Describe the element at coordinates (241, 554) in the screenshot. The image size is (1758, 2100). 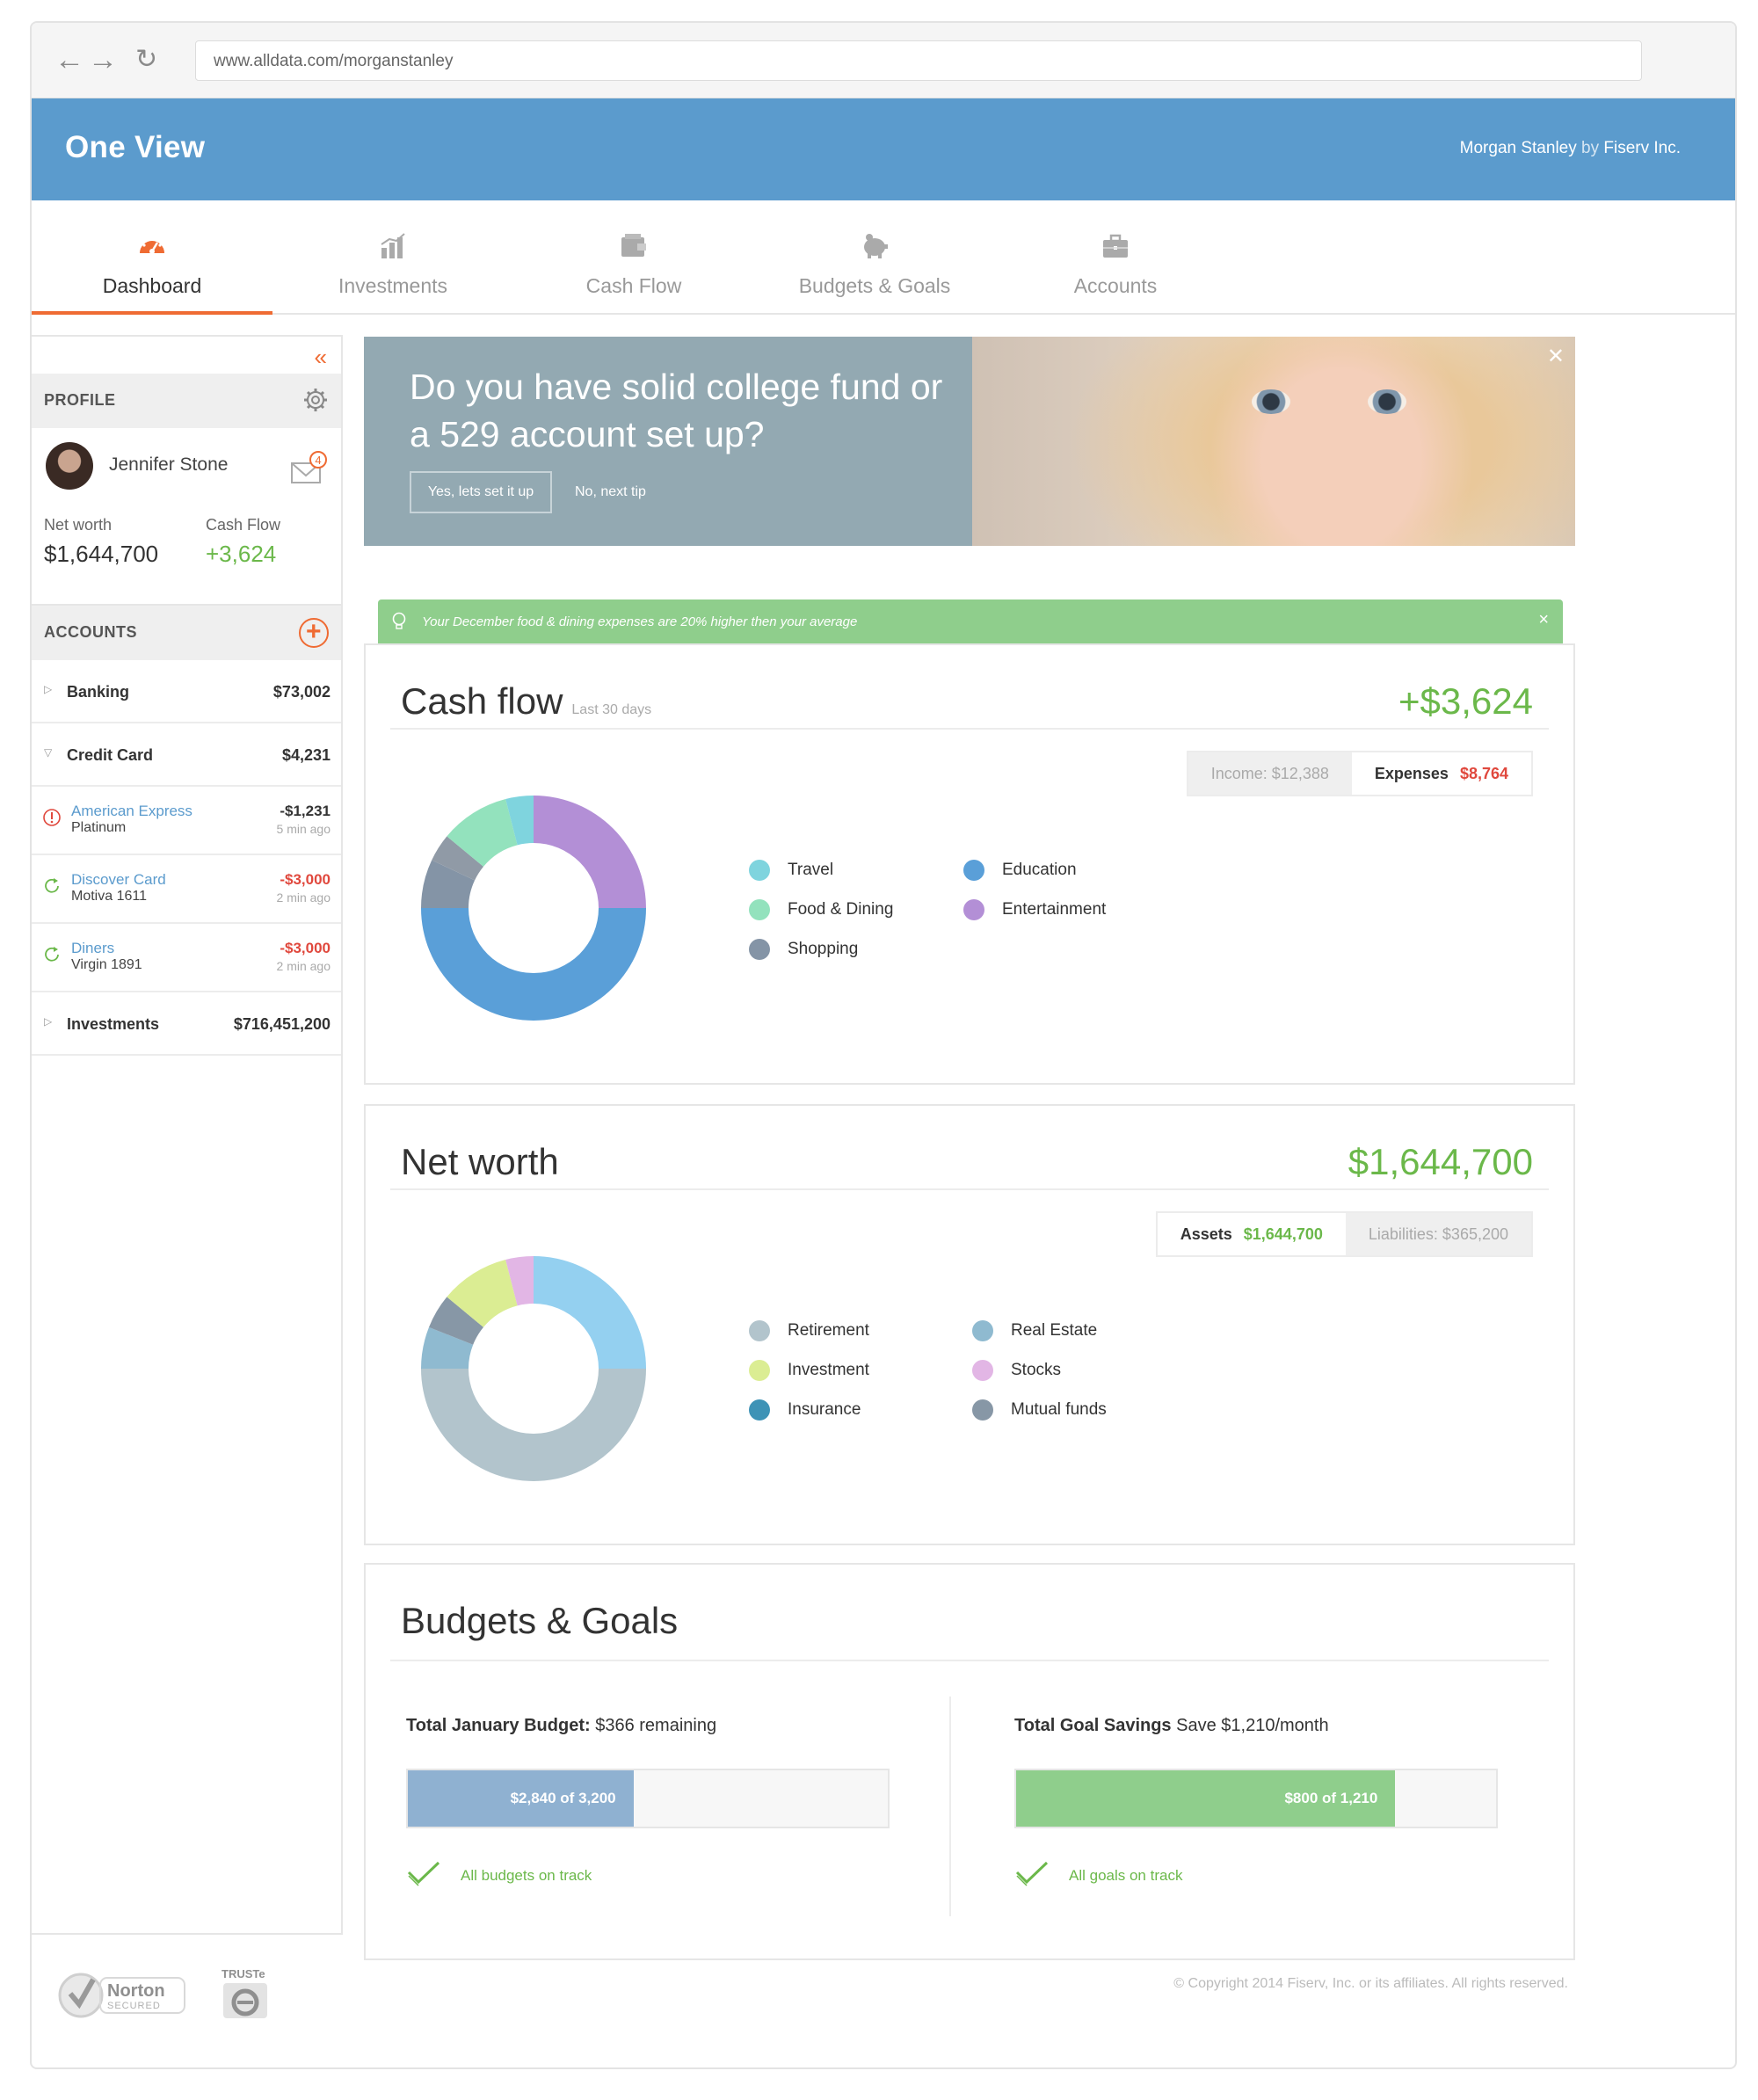
I see `cash-flow-value: +3,624` at that location.